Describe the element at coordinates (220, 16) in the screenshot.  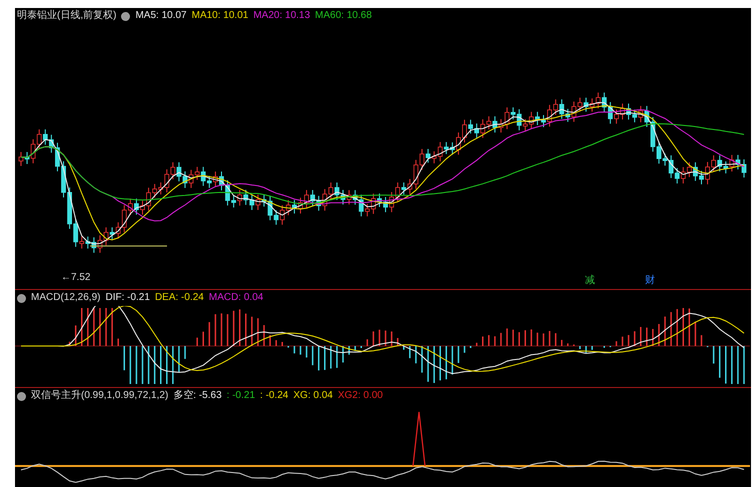
I see `moving-average-value: MA10: 10.01` at that location.